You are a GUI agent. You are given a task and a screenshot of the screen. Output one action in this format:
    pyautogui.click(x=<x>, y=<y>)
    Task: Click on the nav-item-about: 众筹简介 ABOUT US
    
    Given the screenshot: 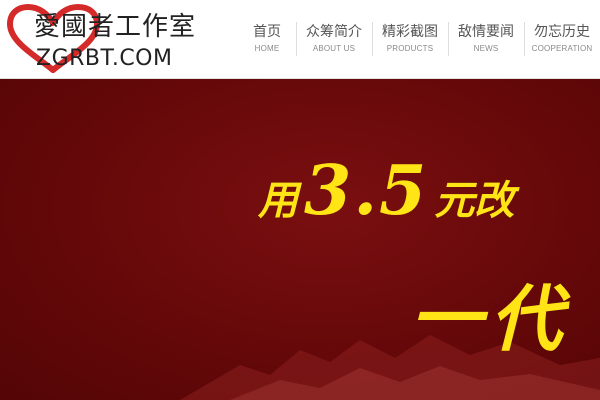 What is the action you would take?
    pyautogui.click(x=334, y=39)
    